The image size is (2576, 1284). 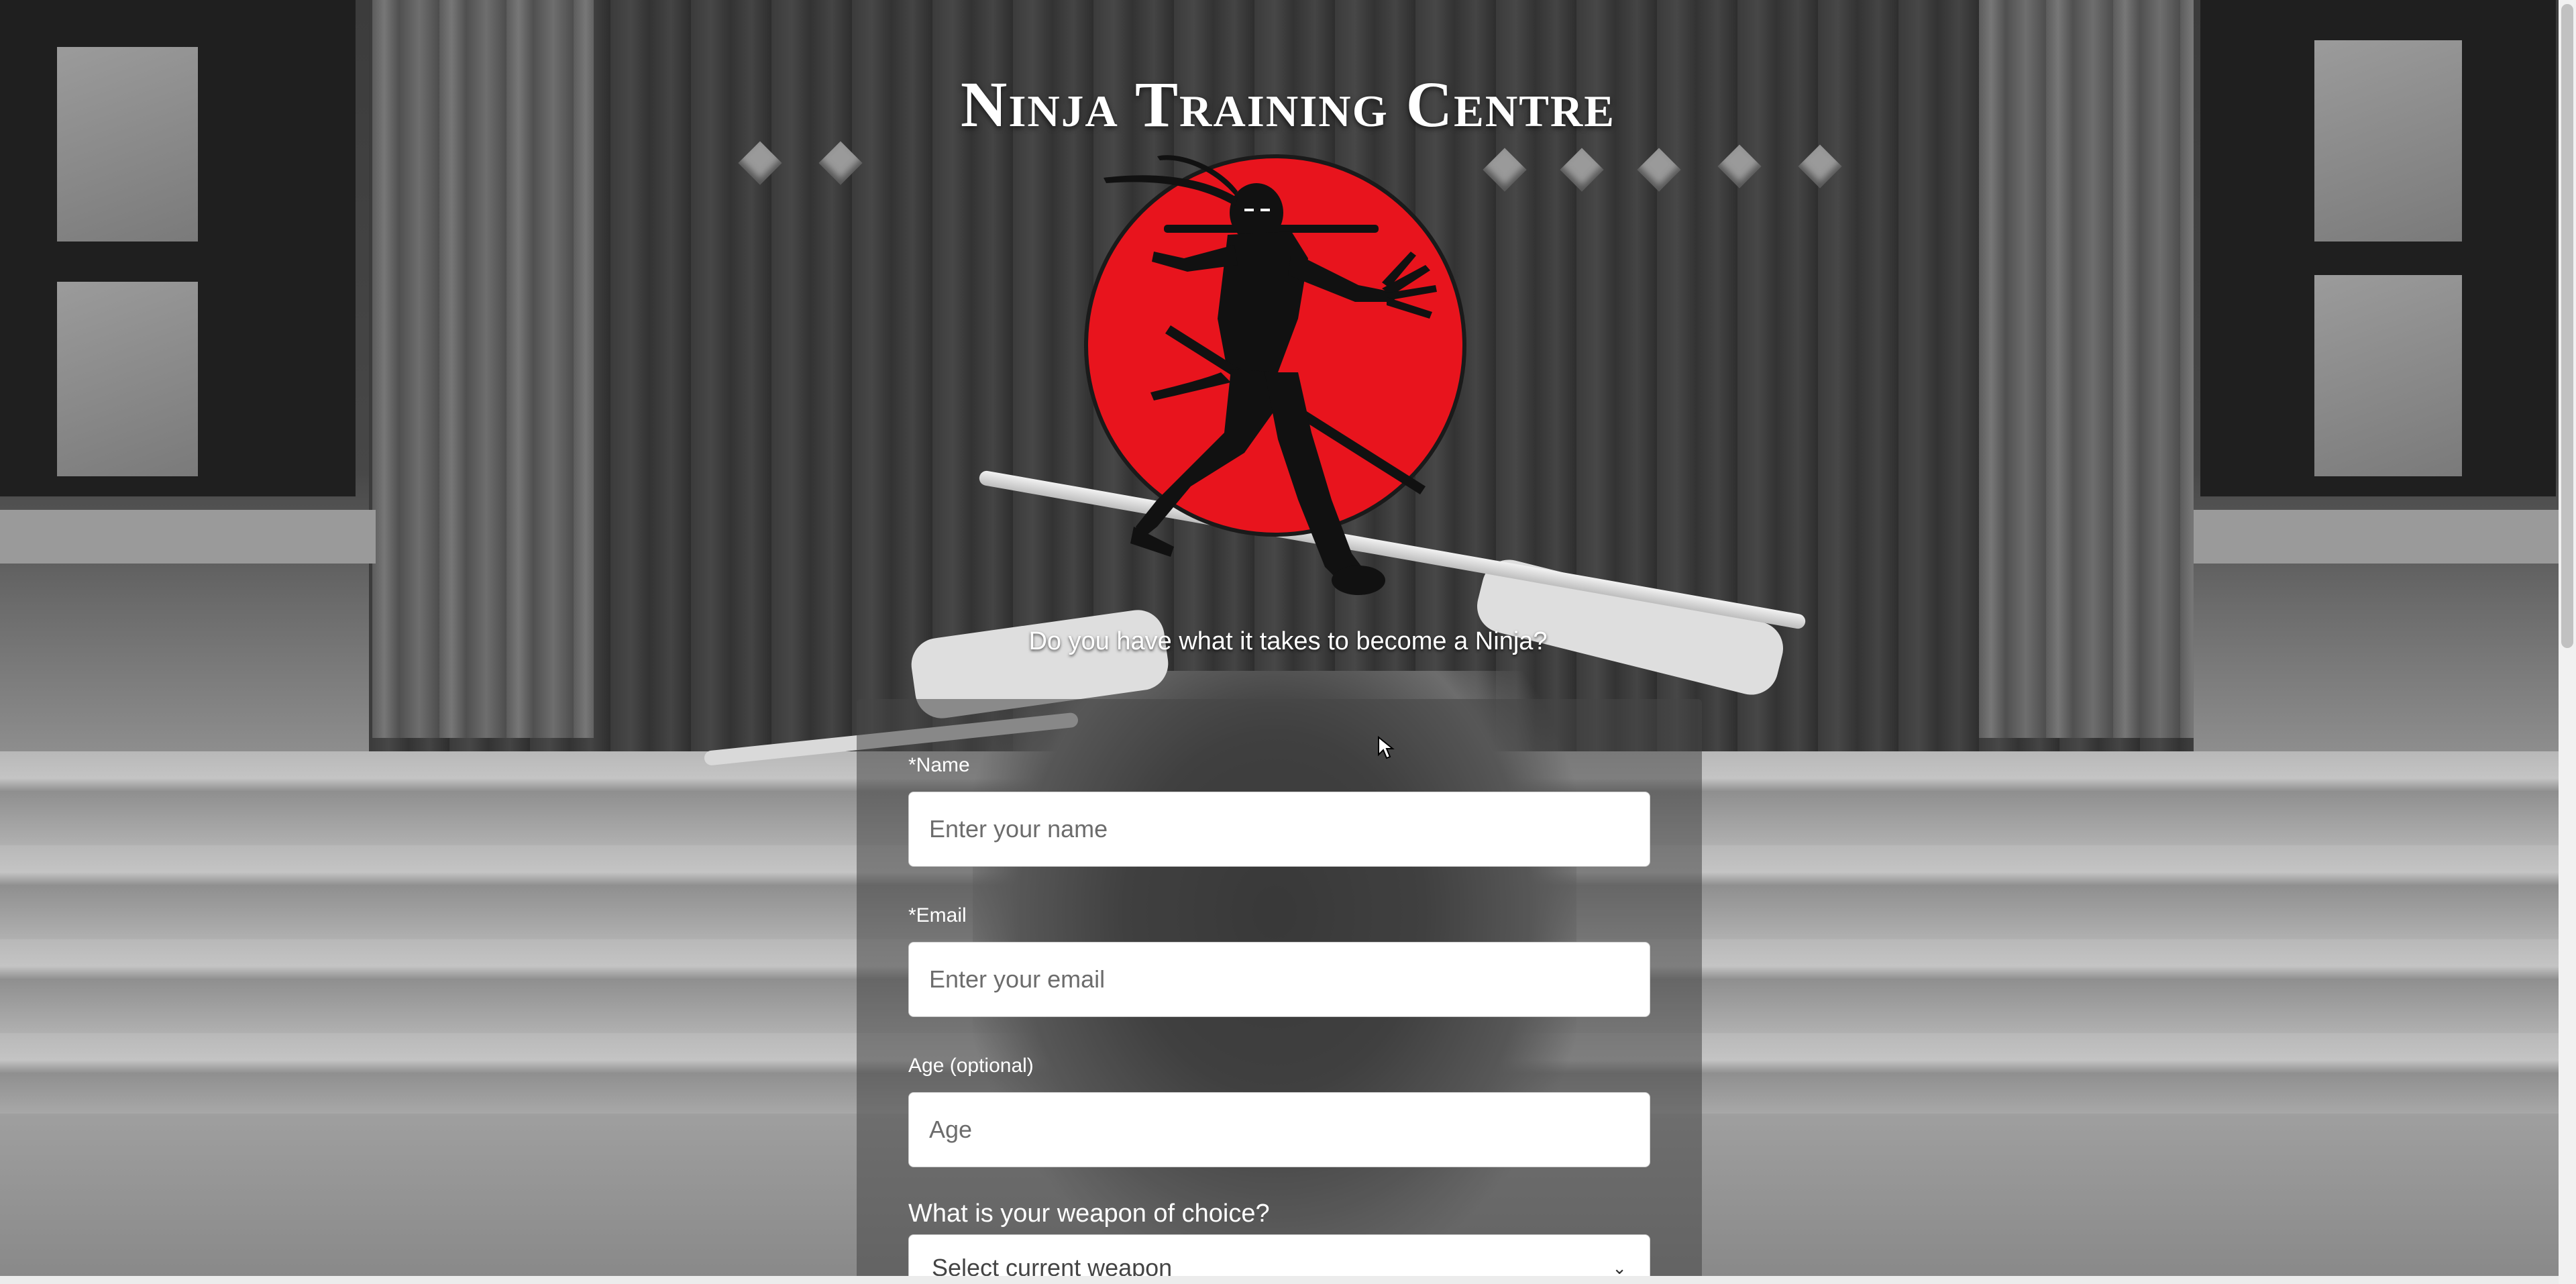 I want to click on chevron-down-icon: ⌄, so click(x=1619, y=1267).